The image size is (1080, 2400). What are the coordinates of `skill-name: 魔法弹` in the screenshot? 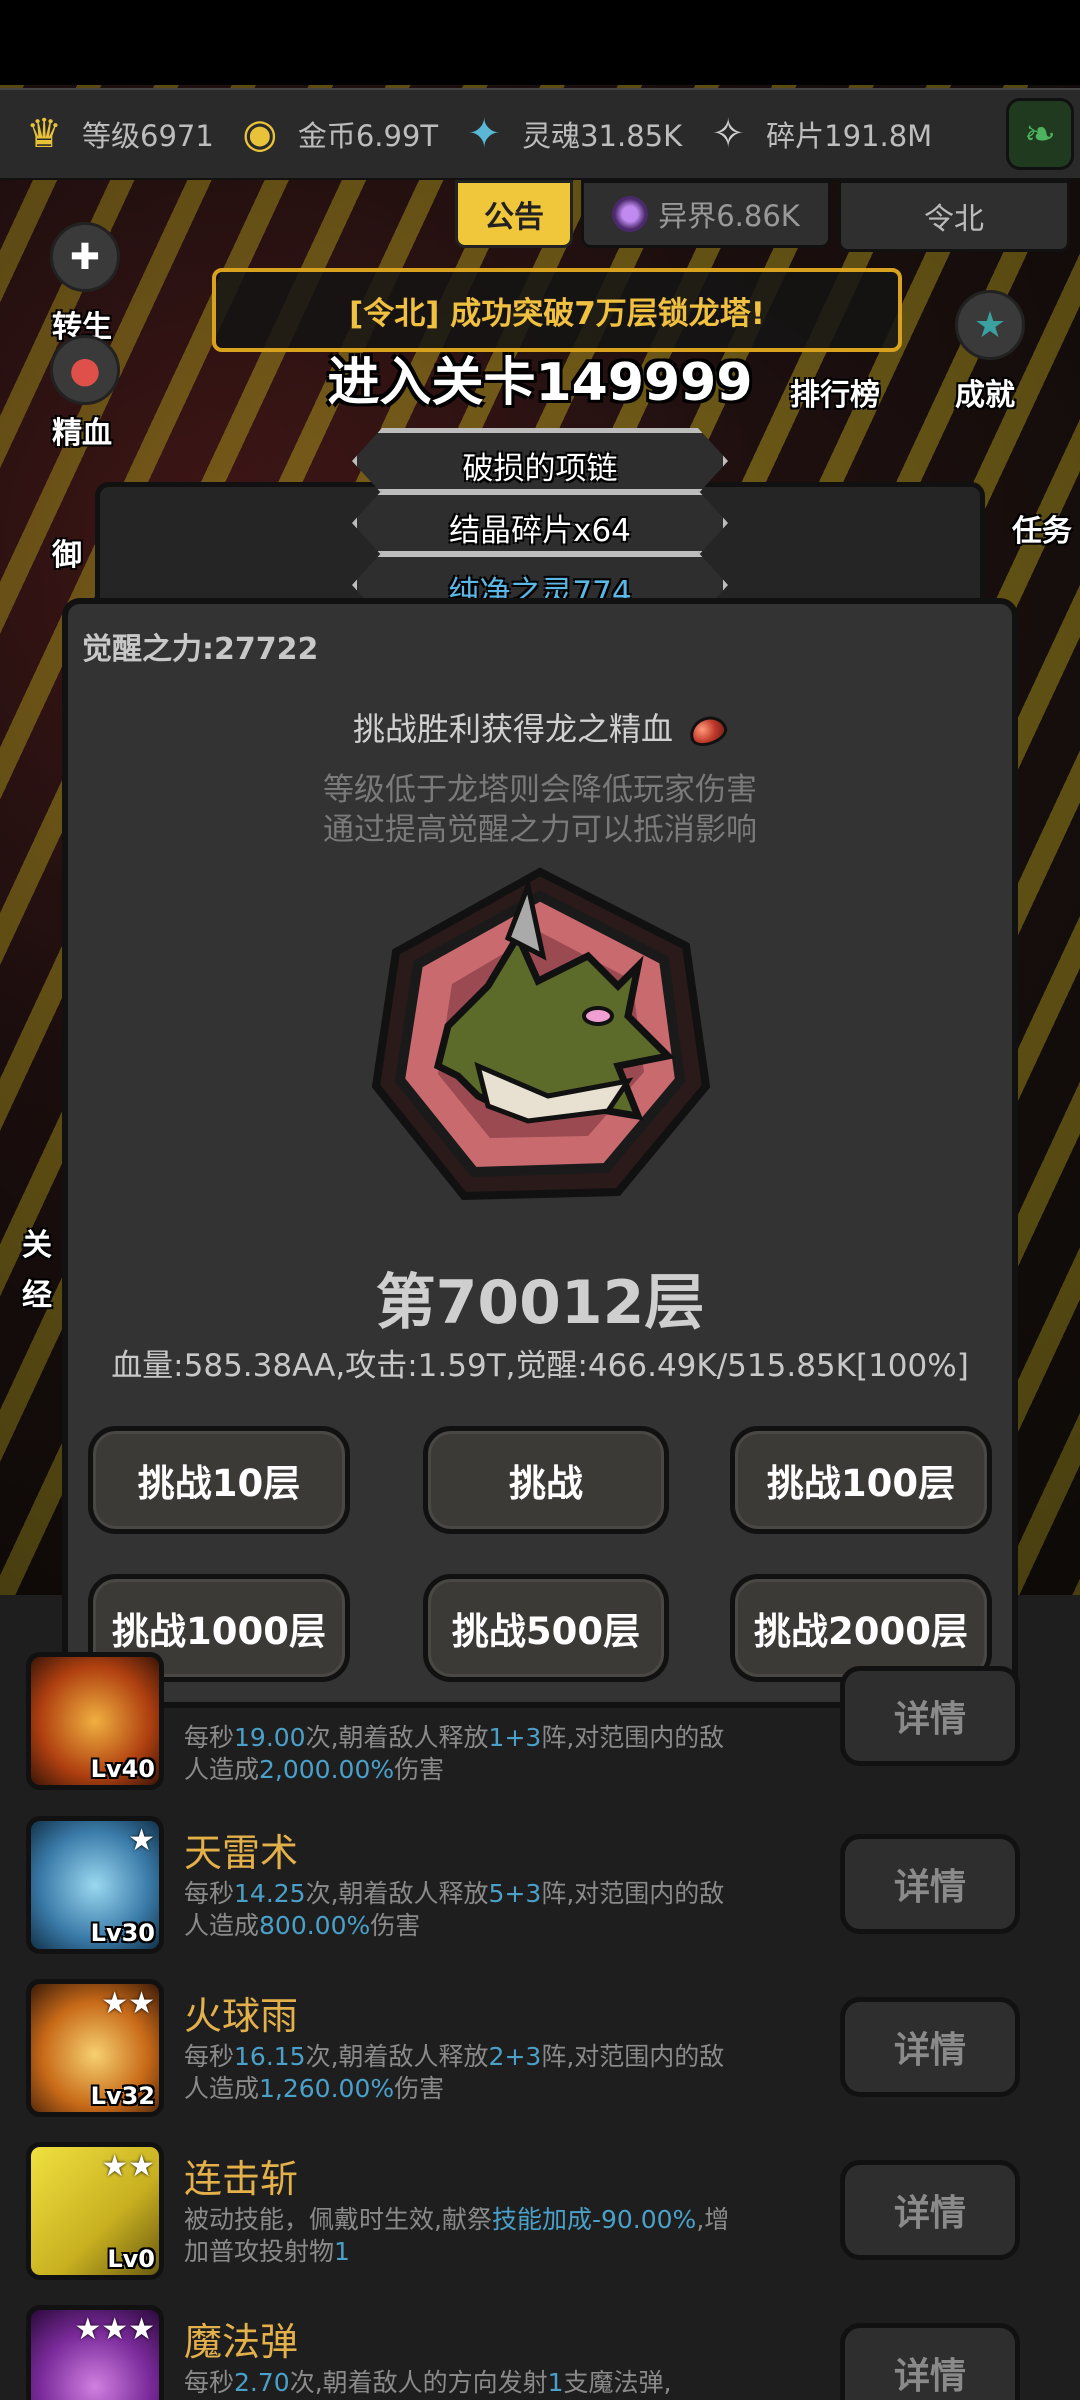 It's located at (241, 2342).